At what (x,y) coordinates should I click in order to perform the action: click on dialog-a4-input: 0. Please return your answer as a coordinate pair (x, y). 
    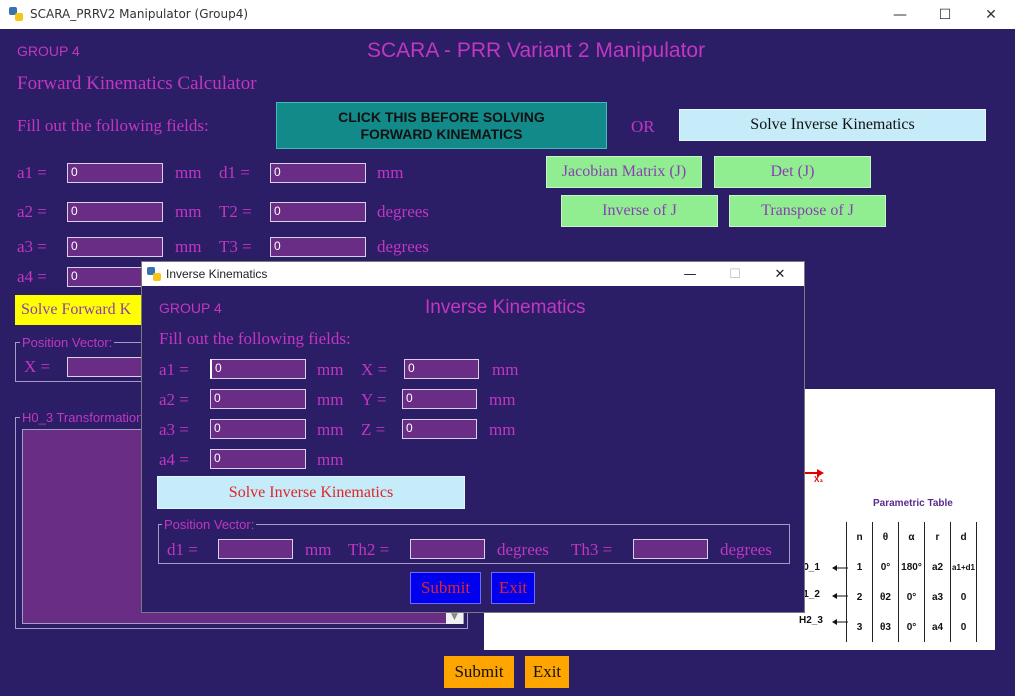
    Looking at the image, I should click on (258, 459).